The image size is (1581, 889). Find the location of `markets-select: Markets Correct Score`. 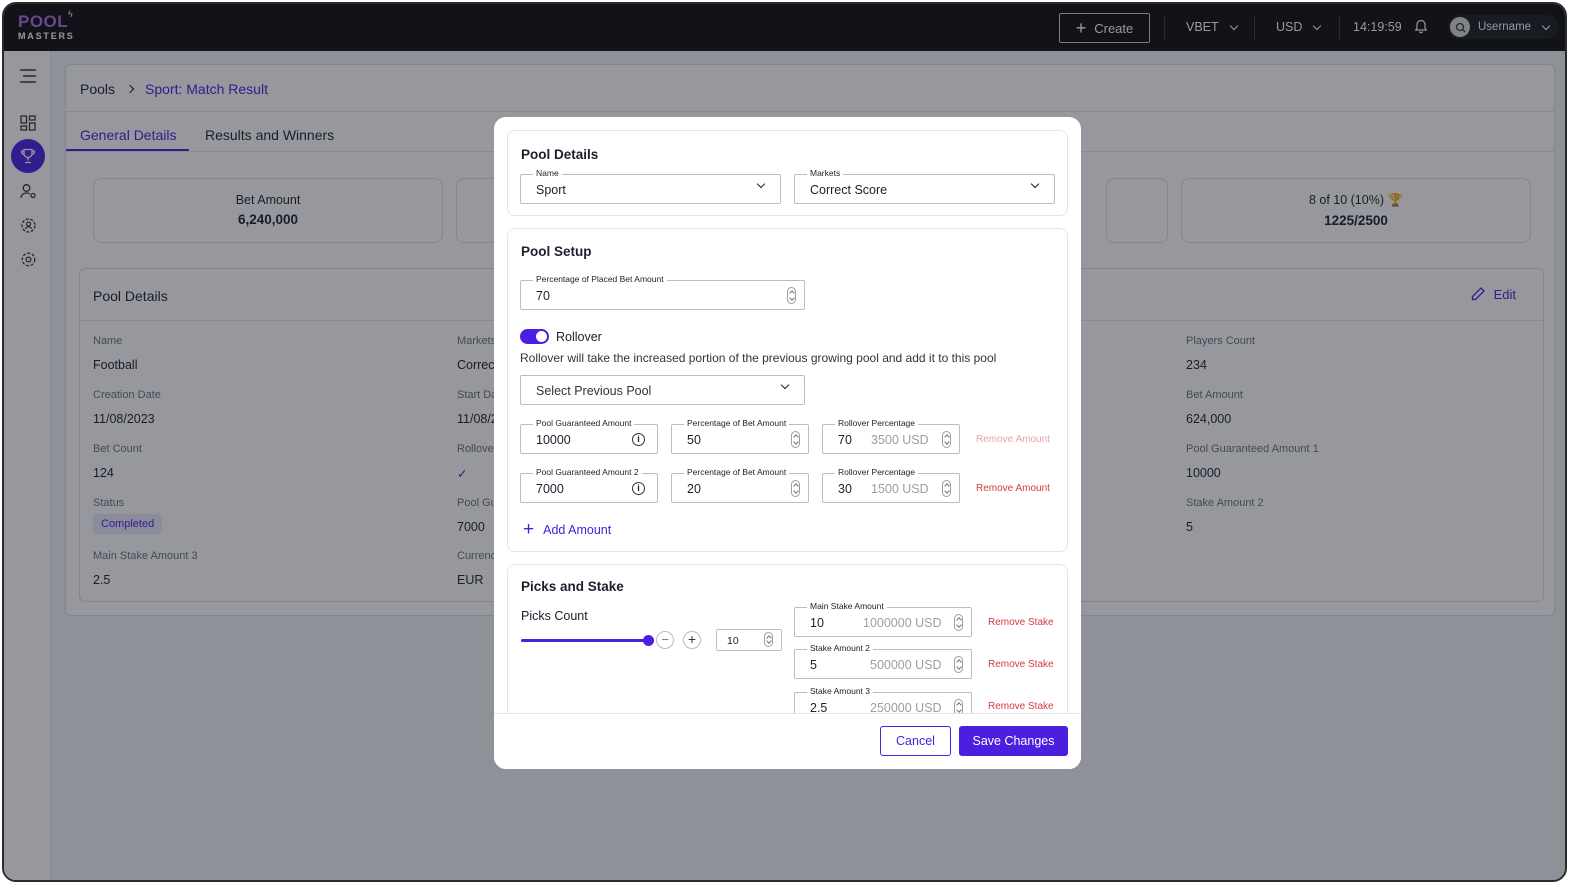

markets-select: Markets Correct Score is located at coordinates (924, 186).